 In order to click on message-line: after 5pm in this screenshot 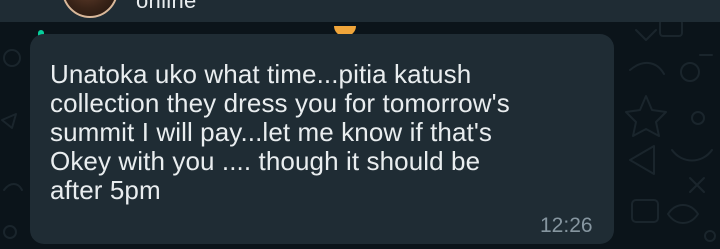, I will do `click(105, 190)`.